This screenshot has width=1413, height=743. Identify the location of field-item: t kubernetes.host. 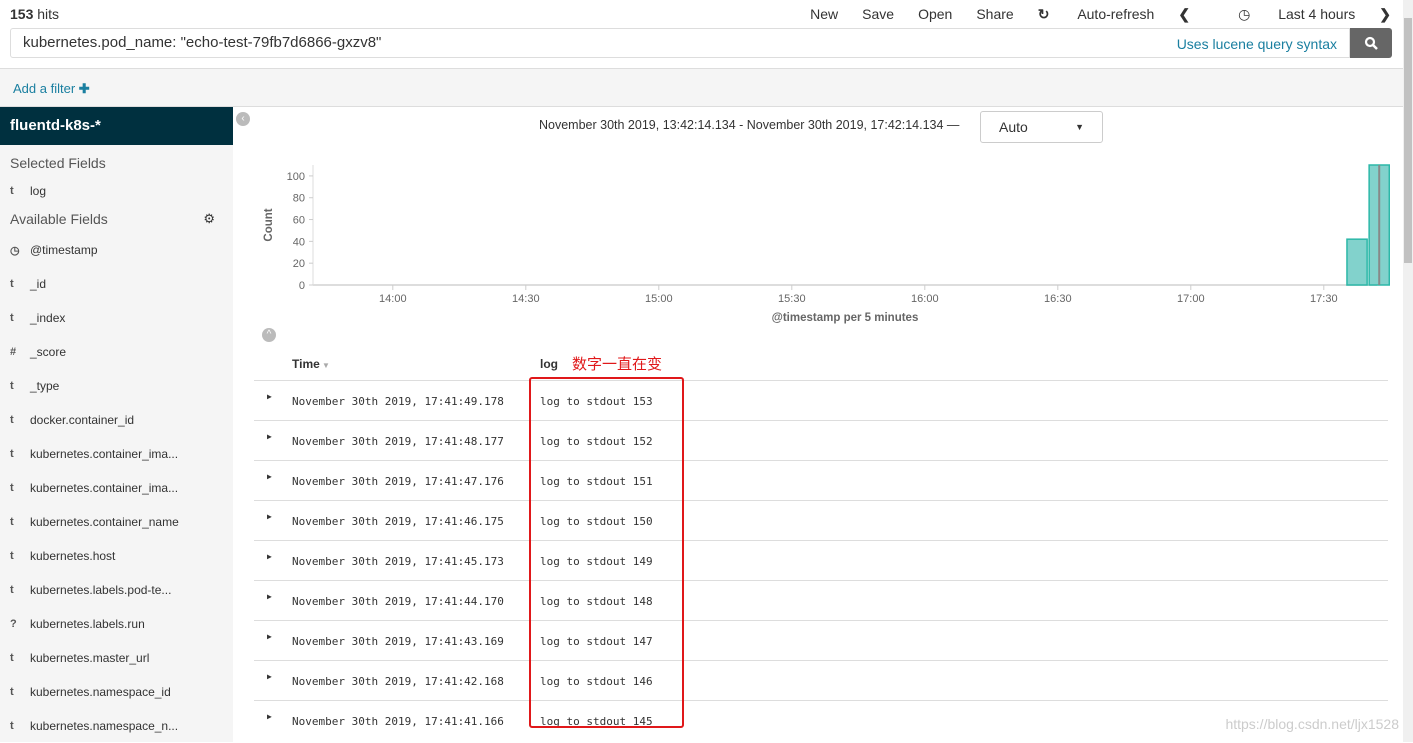
(116, 556).